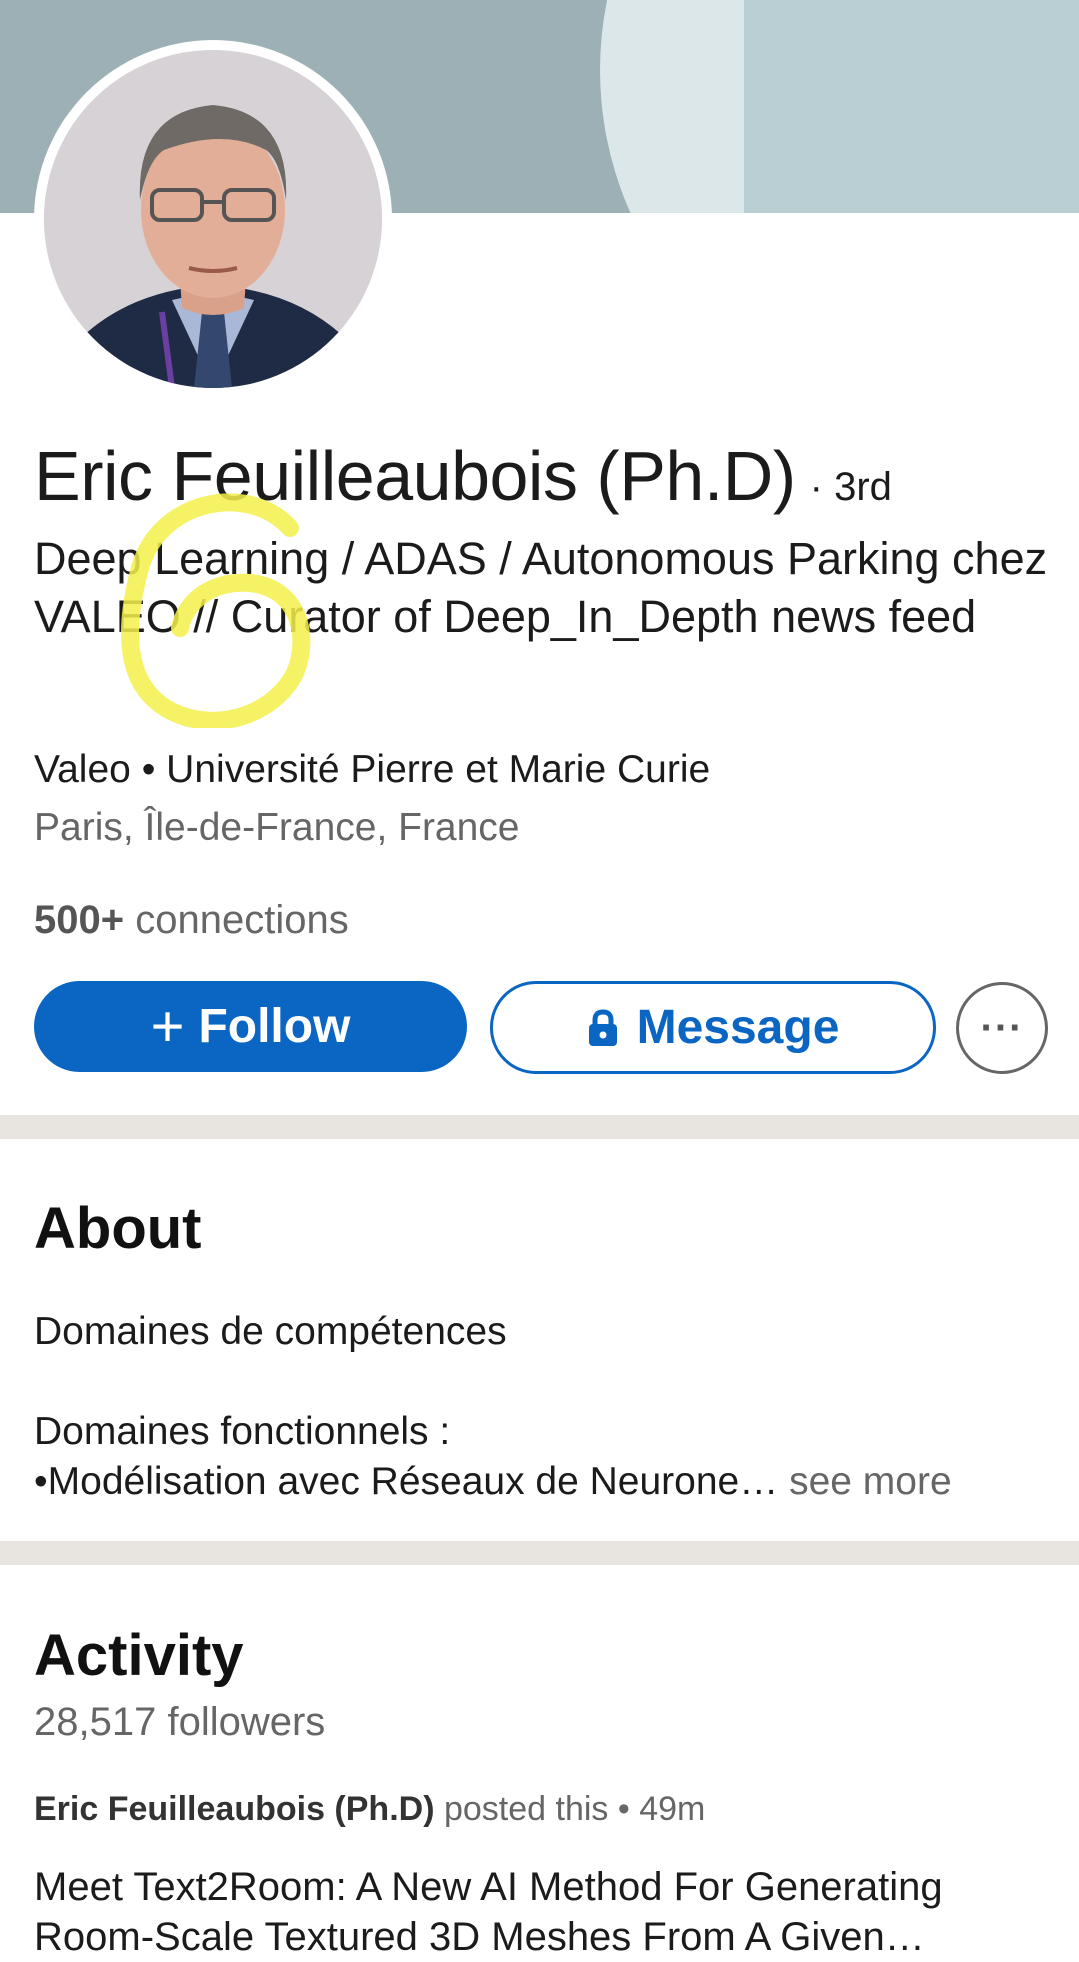 Image resolution: width=1079 pixels, height=1962 pixels. I want to click on profile-organizations: Valeo • Université Pierre et Marie Curie, so click(372, 770).